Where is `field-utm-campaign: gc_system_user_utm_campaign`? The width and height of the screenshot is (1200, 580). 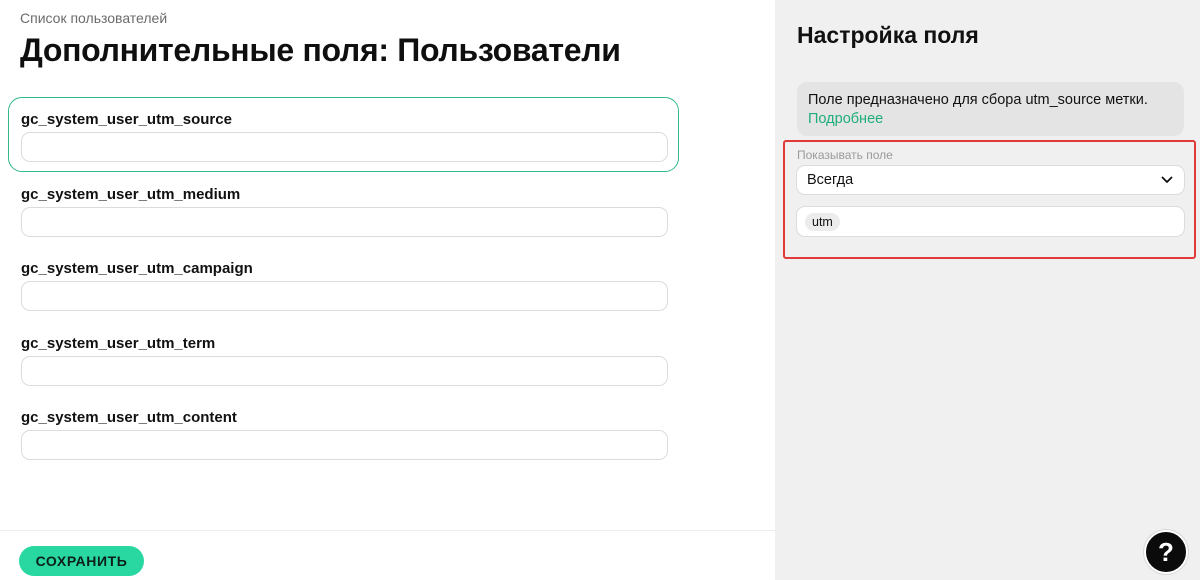 field-utm-campaign: gc_system_user_utm_campaign is located at coordinates (343, 283).